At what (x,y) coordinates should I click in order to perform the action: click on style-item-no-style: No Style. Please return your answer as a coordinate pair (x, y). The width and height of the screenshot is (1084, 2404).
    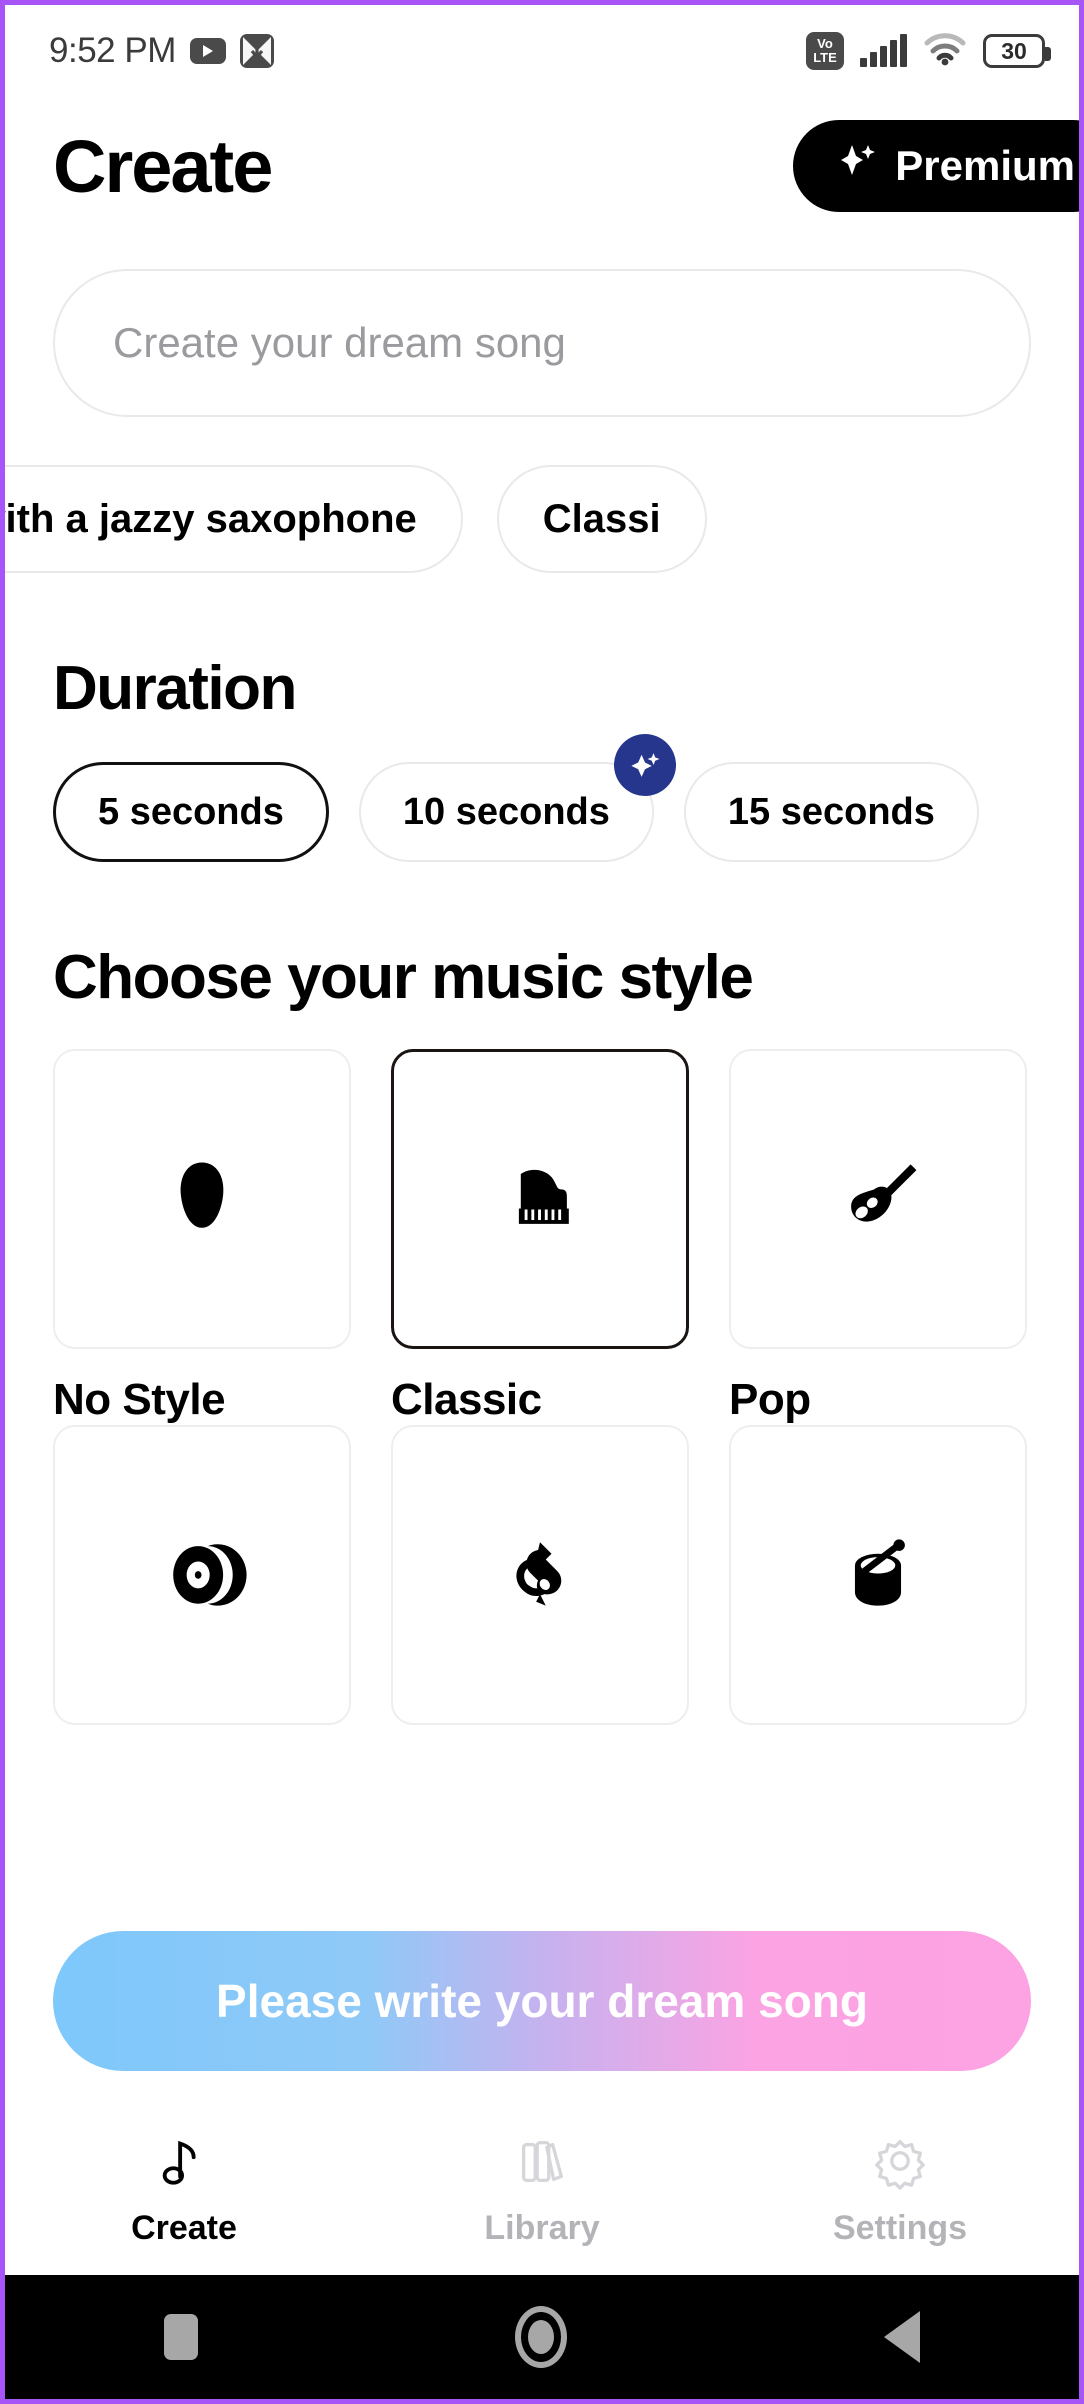
    Looking at the image, I should click on (202, 1237).